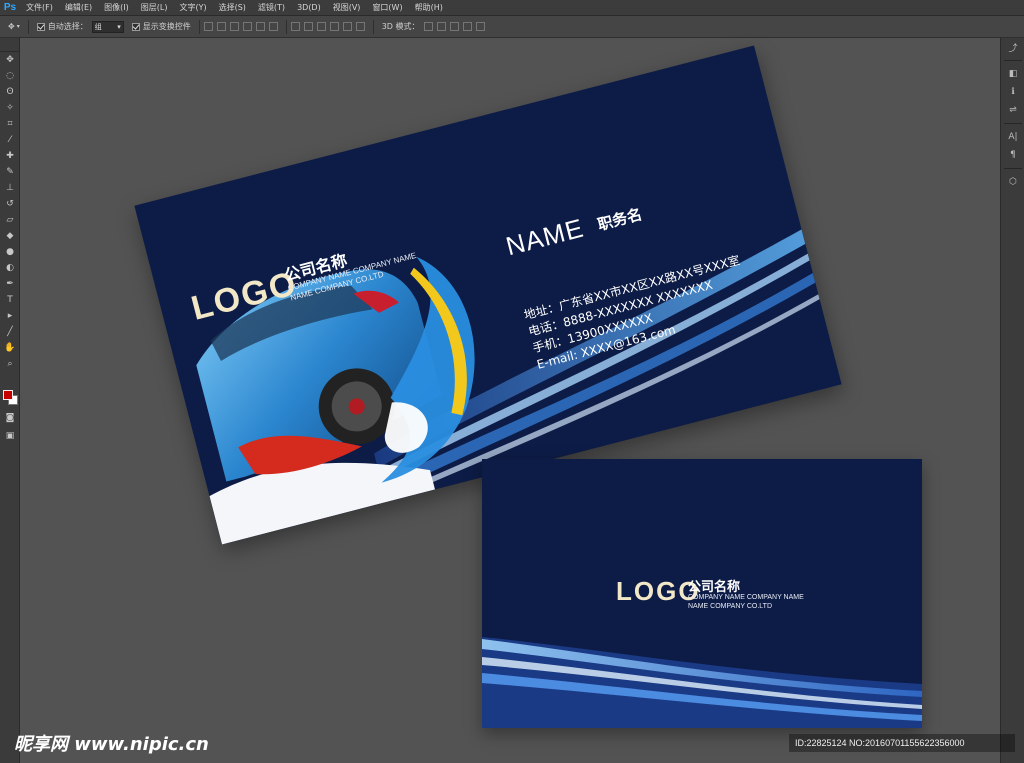  I want to click on menu-help: 帮助(H), so click(429, 7).